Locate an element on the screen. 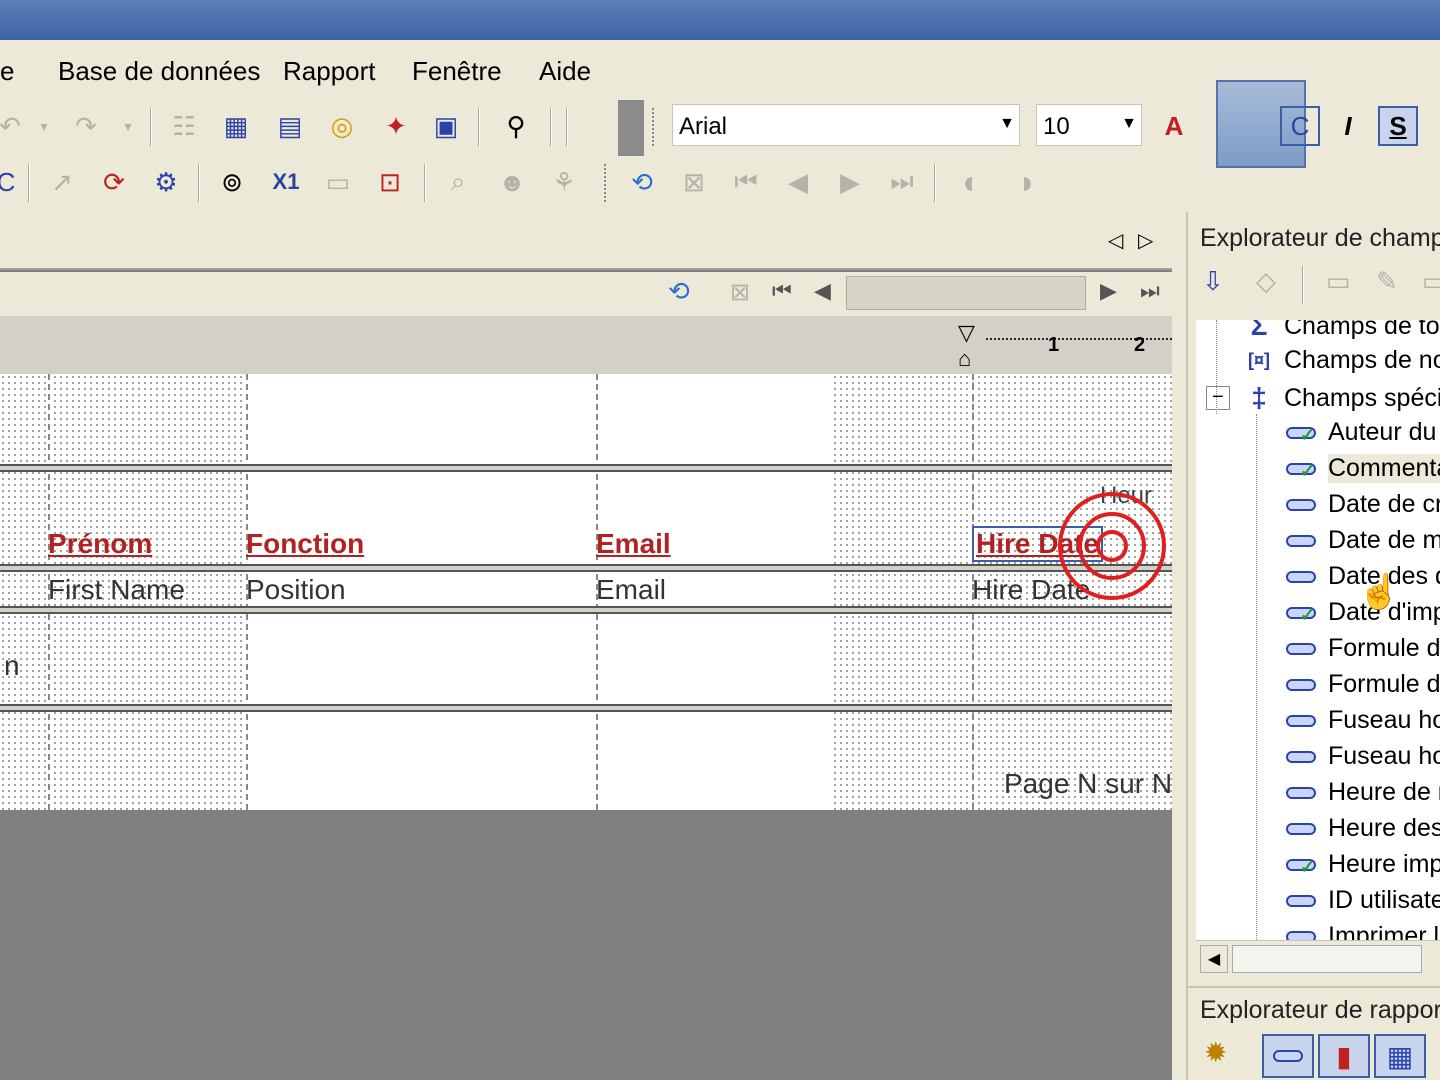 The width and height of the screenshot is (1440, 1080). font-name-combo: Arial ▼ is located at coordinates (846, 125).